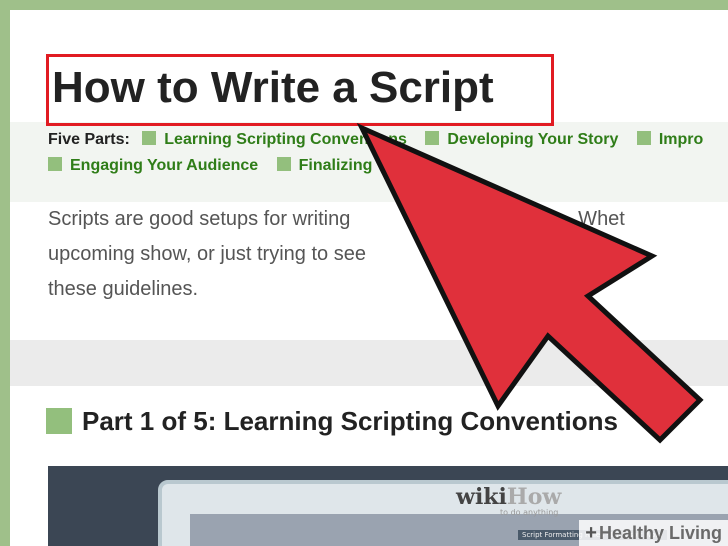 This screenshot has width=728, height=546. Describe the element at coordinates (509, 497) in the screenshot. I see `wikihow-logo: wikiHow` at that location.